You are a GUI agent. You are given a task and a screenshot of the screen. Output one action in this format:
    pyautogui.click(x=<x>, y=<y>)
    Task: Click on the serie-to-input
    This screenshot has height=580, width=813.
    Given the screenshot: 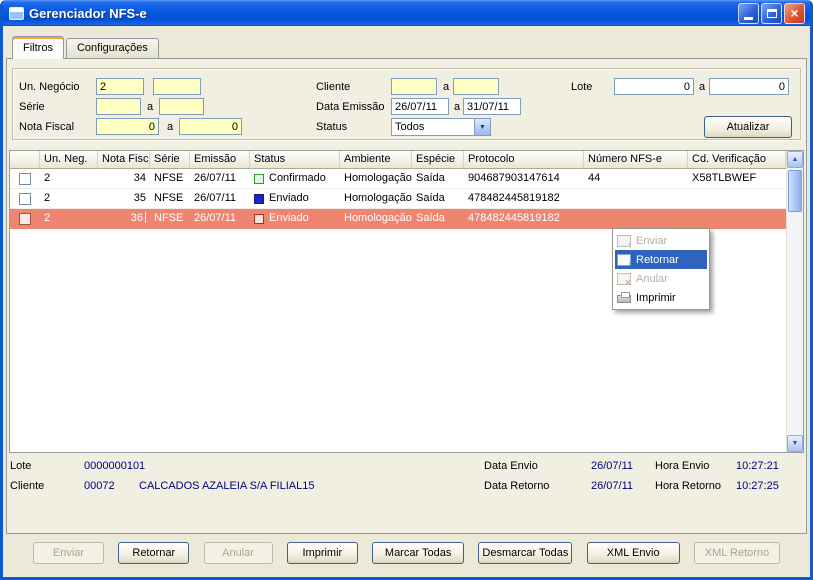 What is the action you would take?
    pyautogui.click(x=181, y=106)
    